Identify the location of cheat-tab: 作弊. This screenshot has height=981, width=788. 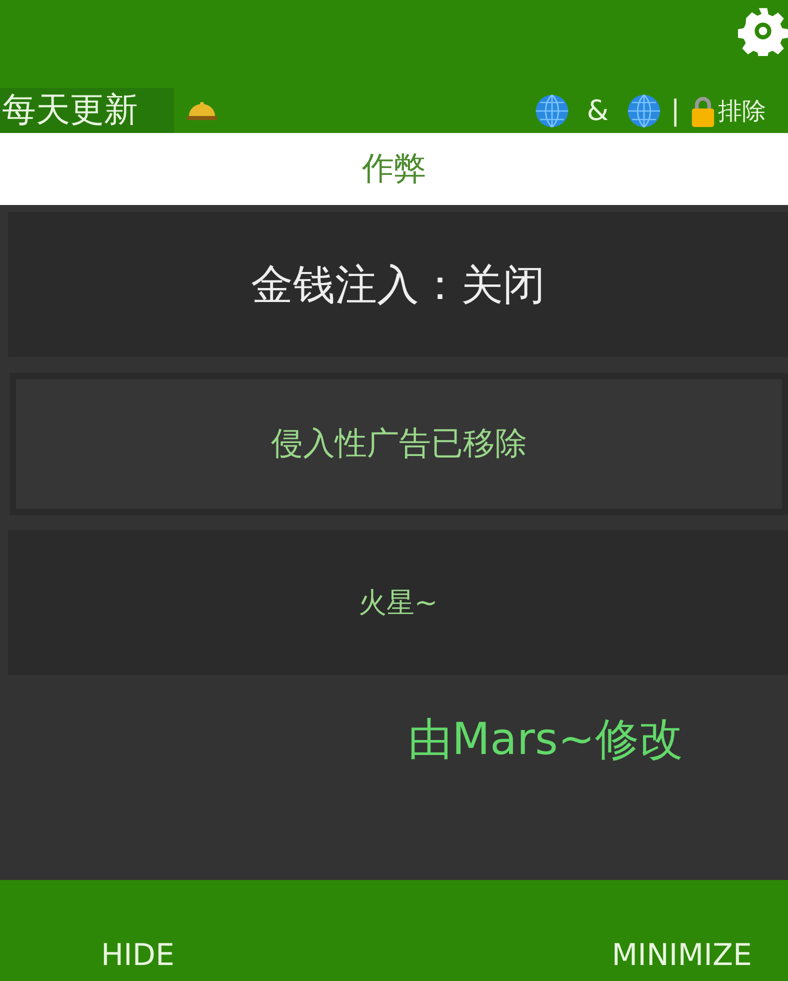
(394, 169).